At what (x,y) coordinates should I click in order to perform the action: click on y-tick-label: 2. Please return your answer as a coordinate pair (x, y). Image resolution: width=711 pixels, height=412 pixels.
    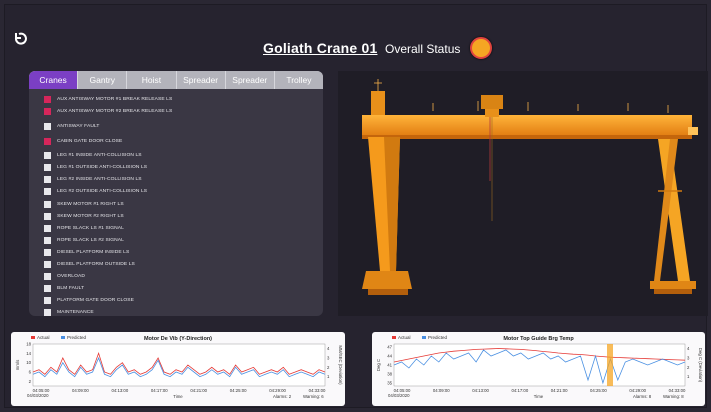
    Looking at the image, I should click on (30, 381).